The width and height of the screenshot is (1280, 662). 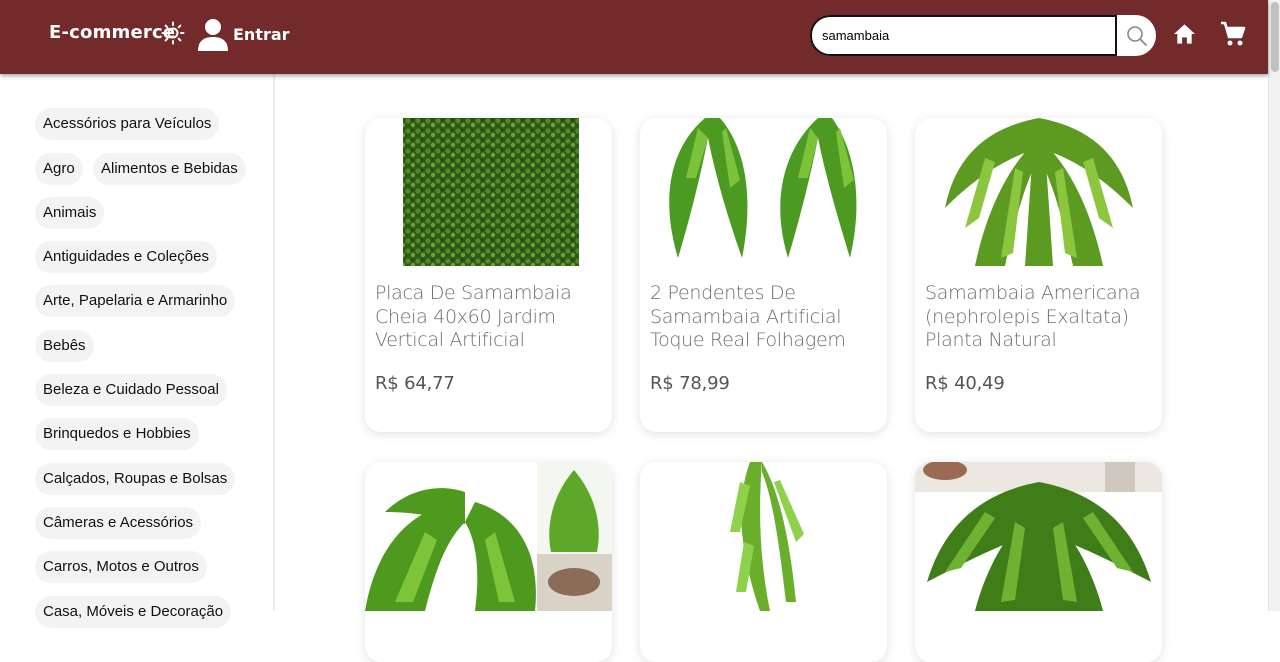 I want to click on category-chip: Acessórios para Veículos, so click(x=127, y=124).